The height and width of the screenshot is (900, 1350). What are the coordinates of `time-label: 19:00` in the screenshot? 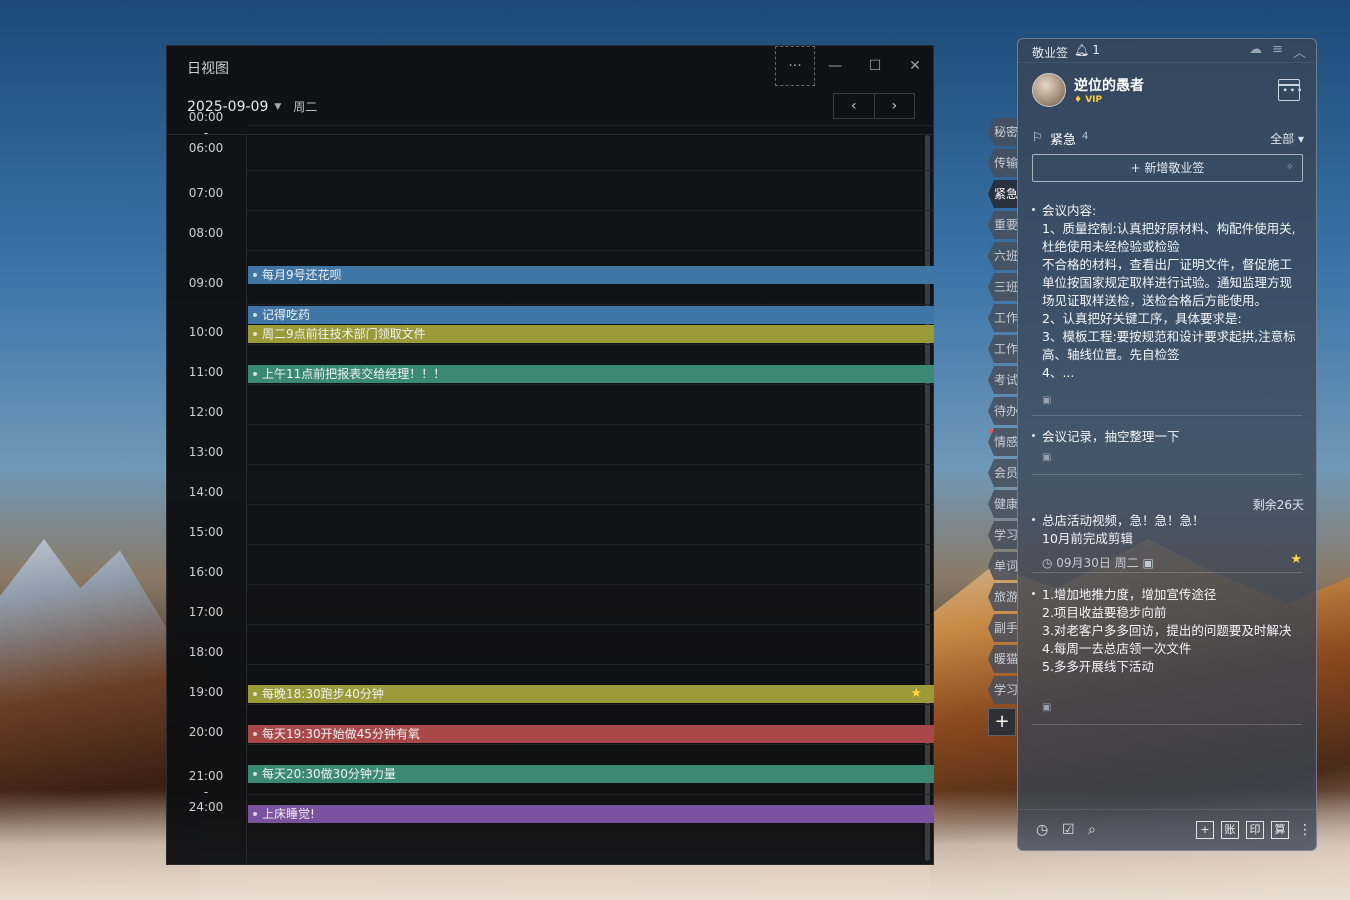 It's located at (206, 692).